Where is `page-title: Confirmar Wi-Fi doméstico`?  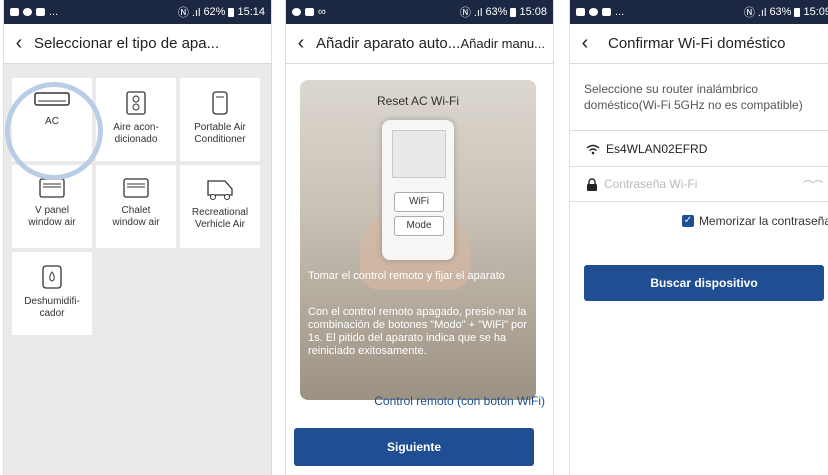
page-title: Confirmar Wi-Fi doméstico is located at coordinates (697, 43).